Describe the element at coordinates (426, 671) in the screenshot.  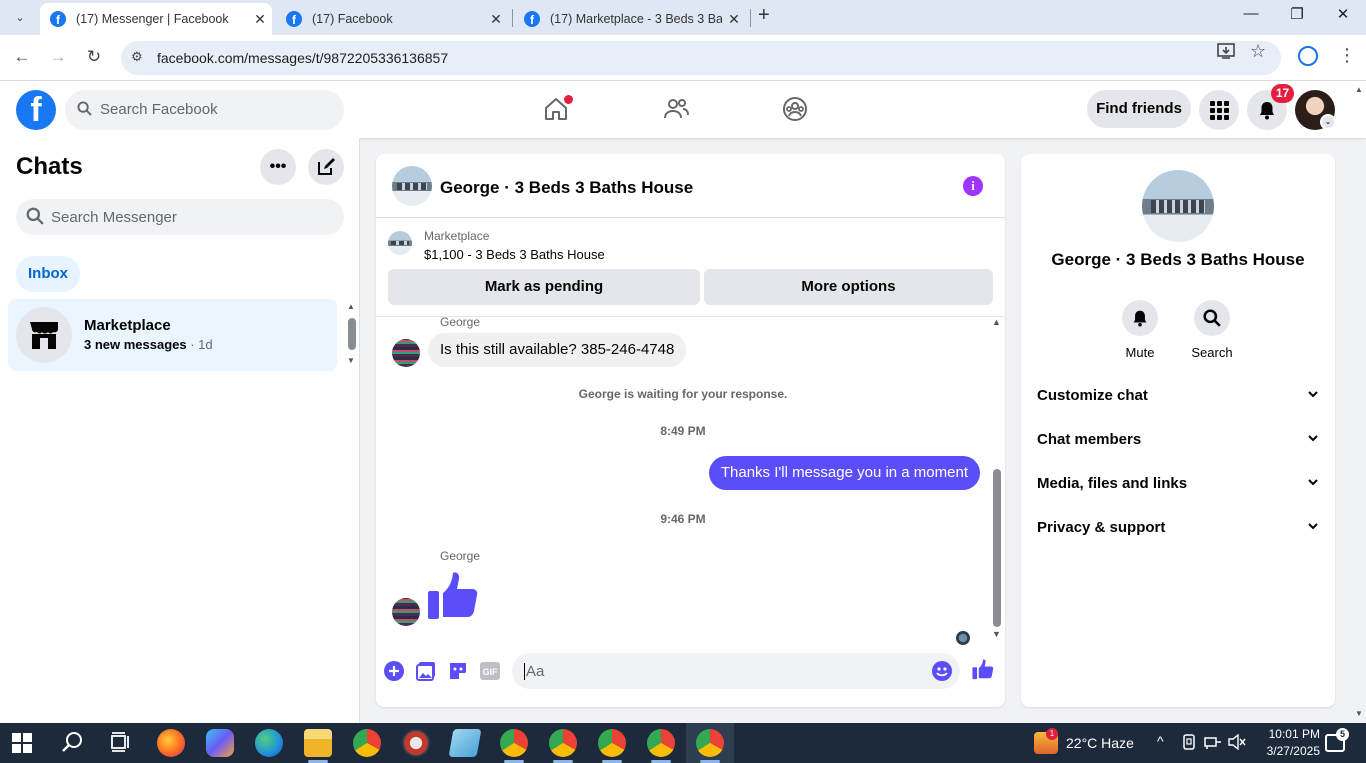
I see `attach-photo-icon` at that location.